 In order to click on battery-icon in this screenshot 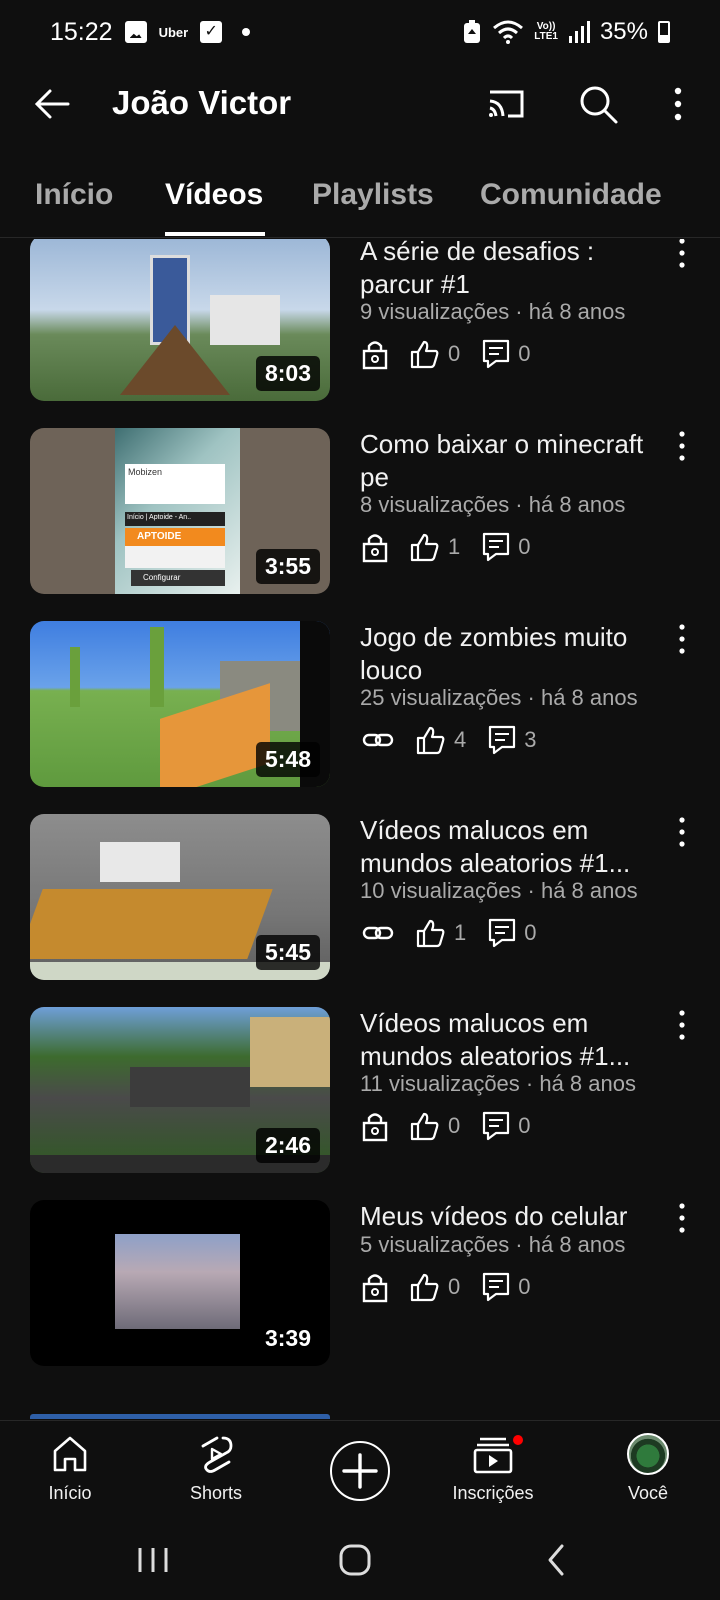, I will do `click(664, 32)`.